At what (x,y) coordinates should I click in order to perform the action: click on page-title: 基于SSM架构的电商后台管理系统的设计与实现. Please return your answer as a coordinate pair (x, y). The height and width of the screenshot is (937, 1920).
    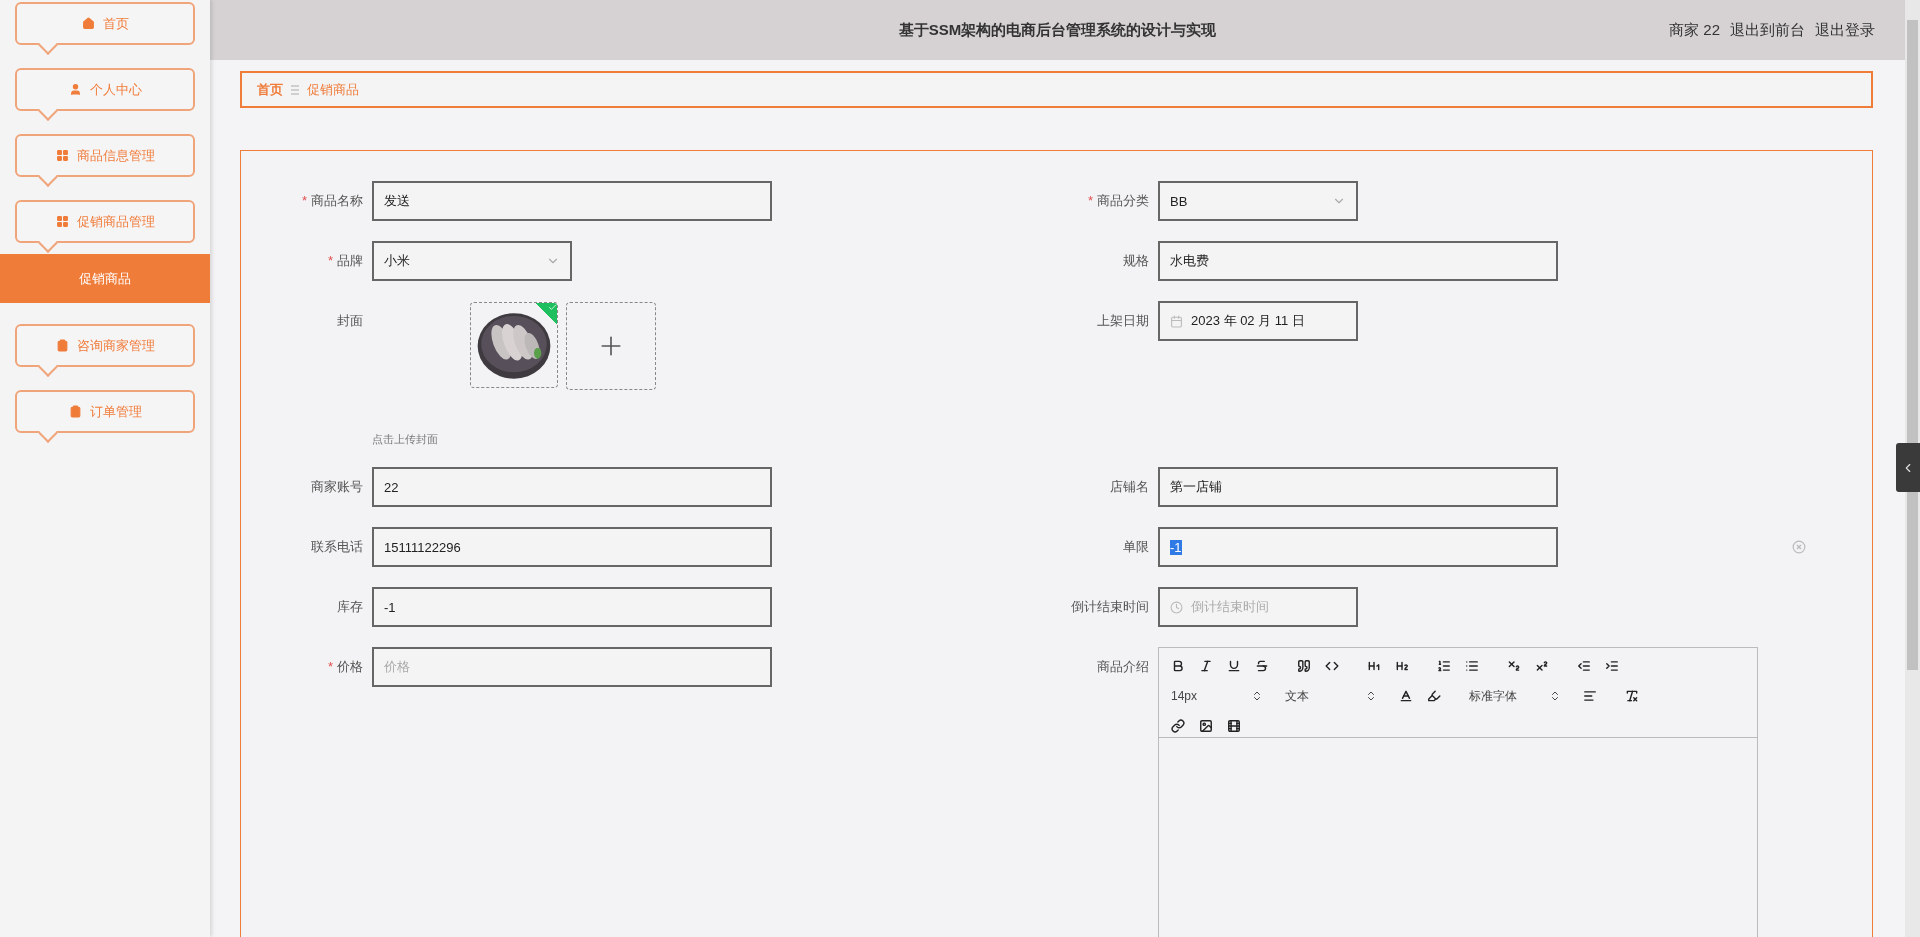
    Looking at the image, I should click on (1057, 30).